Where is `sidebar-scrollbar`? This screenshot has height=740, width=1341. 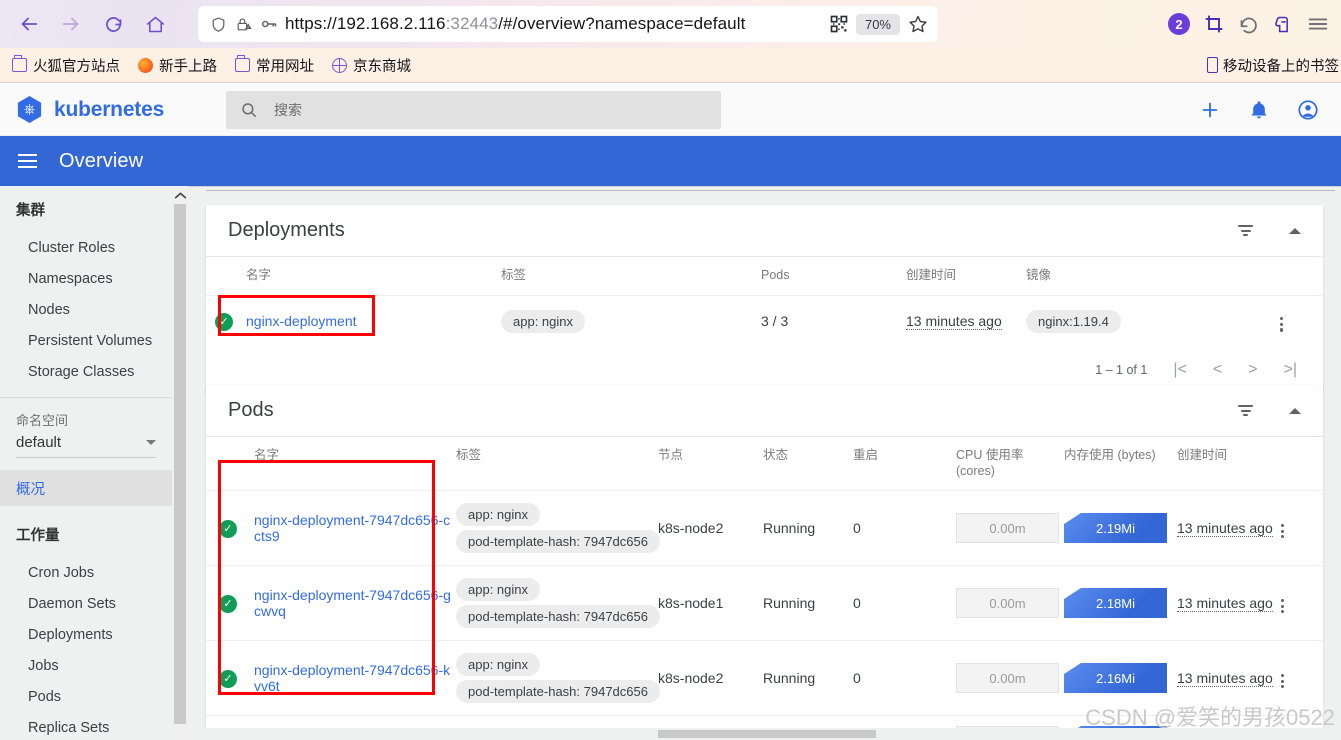
sidebar-scrollbar is located at coordinates (180, 463).